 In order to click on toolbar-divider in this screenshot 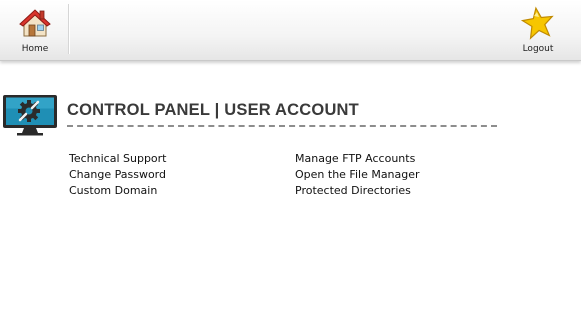, I will do `click(69, 29)`.